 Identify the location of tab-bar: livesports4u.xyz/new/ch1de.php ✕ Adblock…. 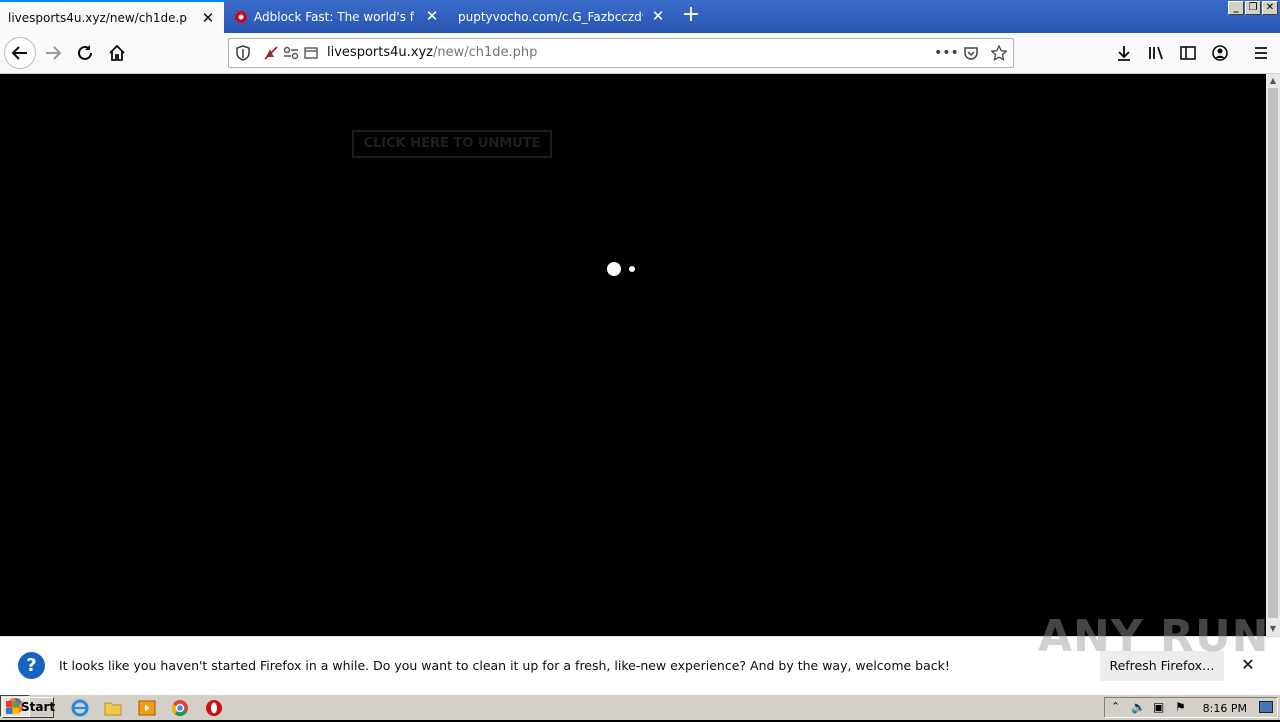
(640, 16).